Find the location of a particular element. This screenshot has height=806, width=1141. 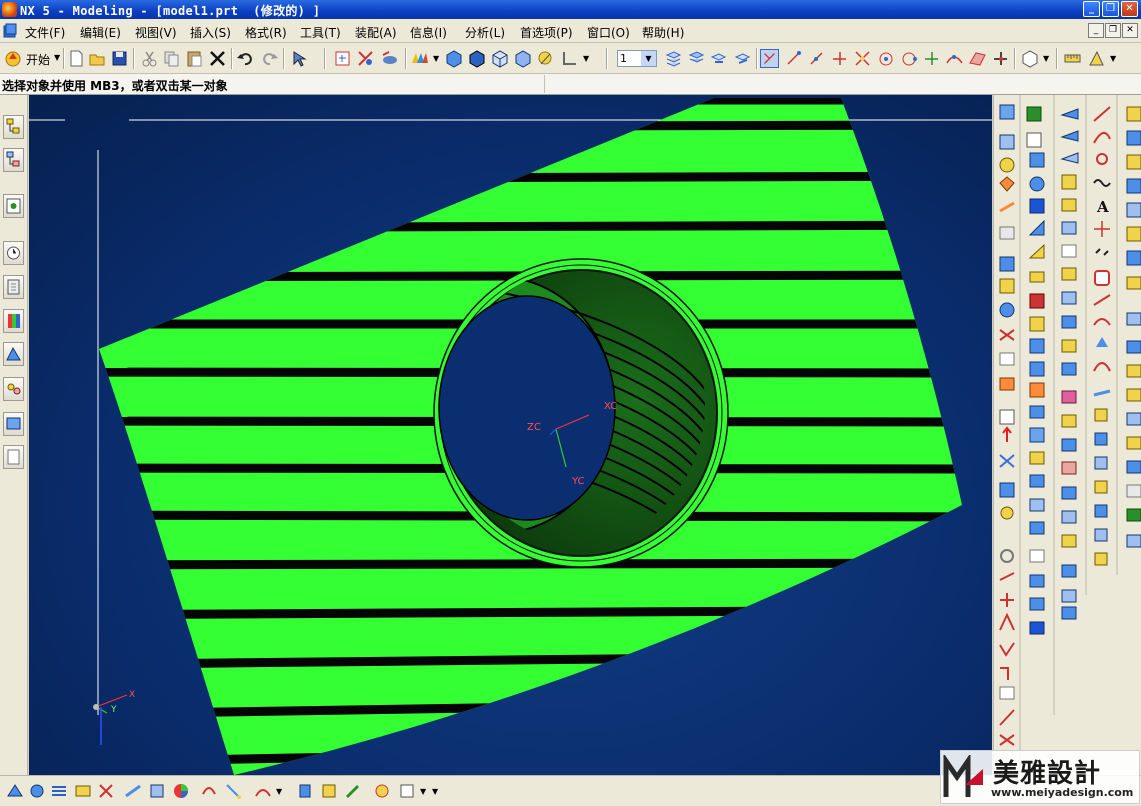

start-dropdown-icon: ▼ is located at coordinates (57, 57).